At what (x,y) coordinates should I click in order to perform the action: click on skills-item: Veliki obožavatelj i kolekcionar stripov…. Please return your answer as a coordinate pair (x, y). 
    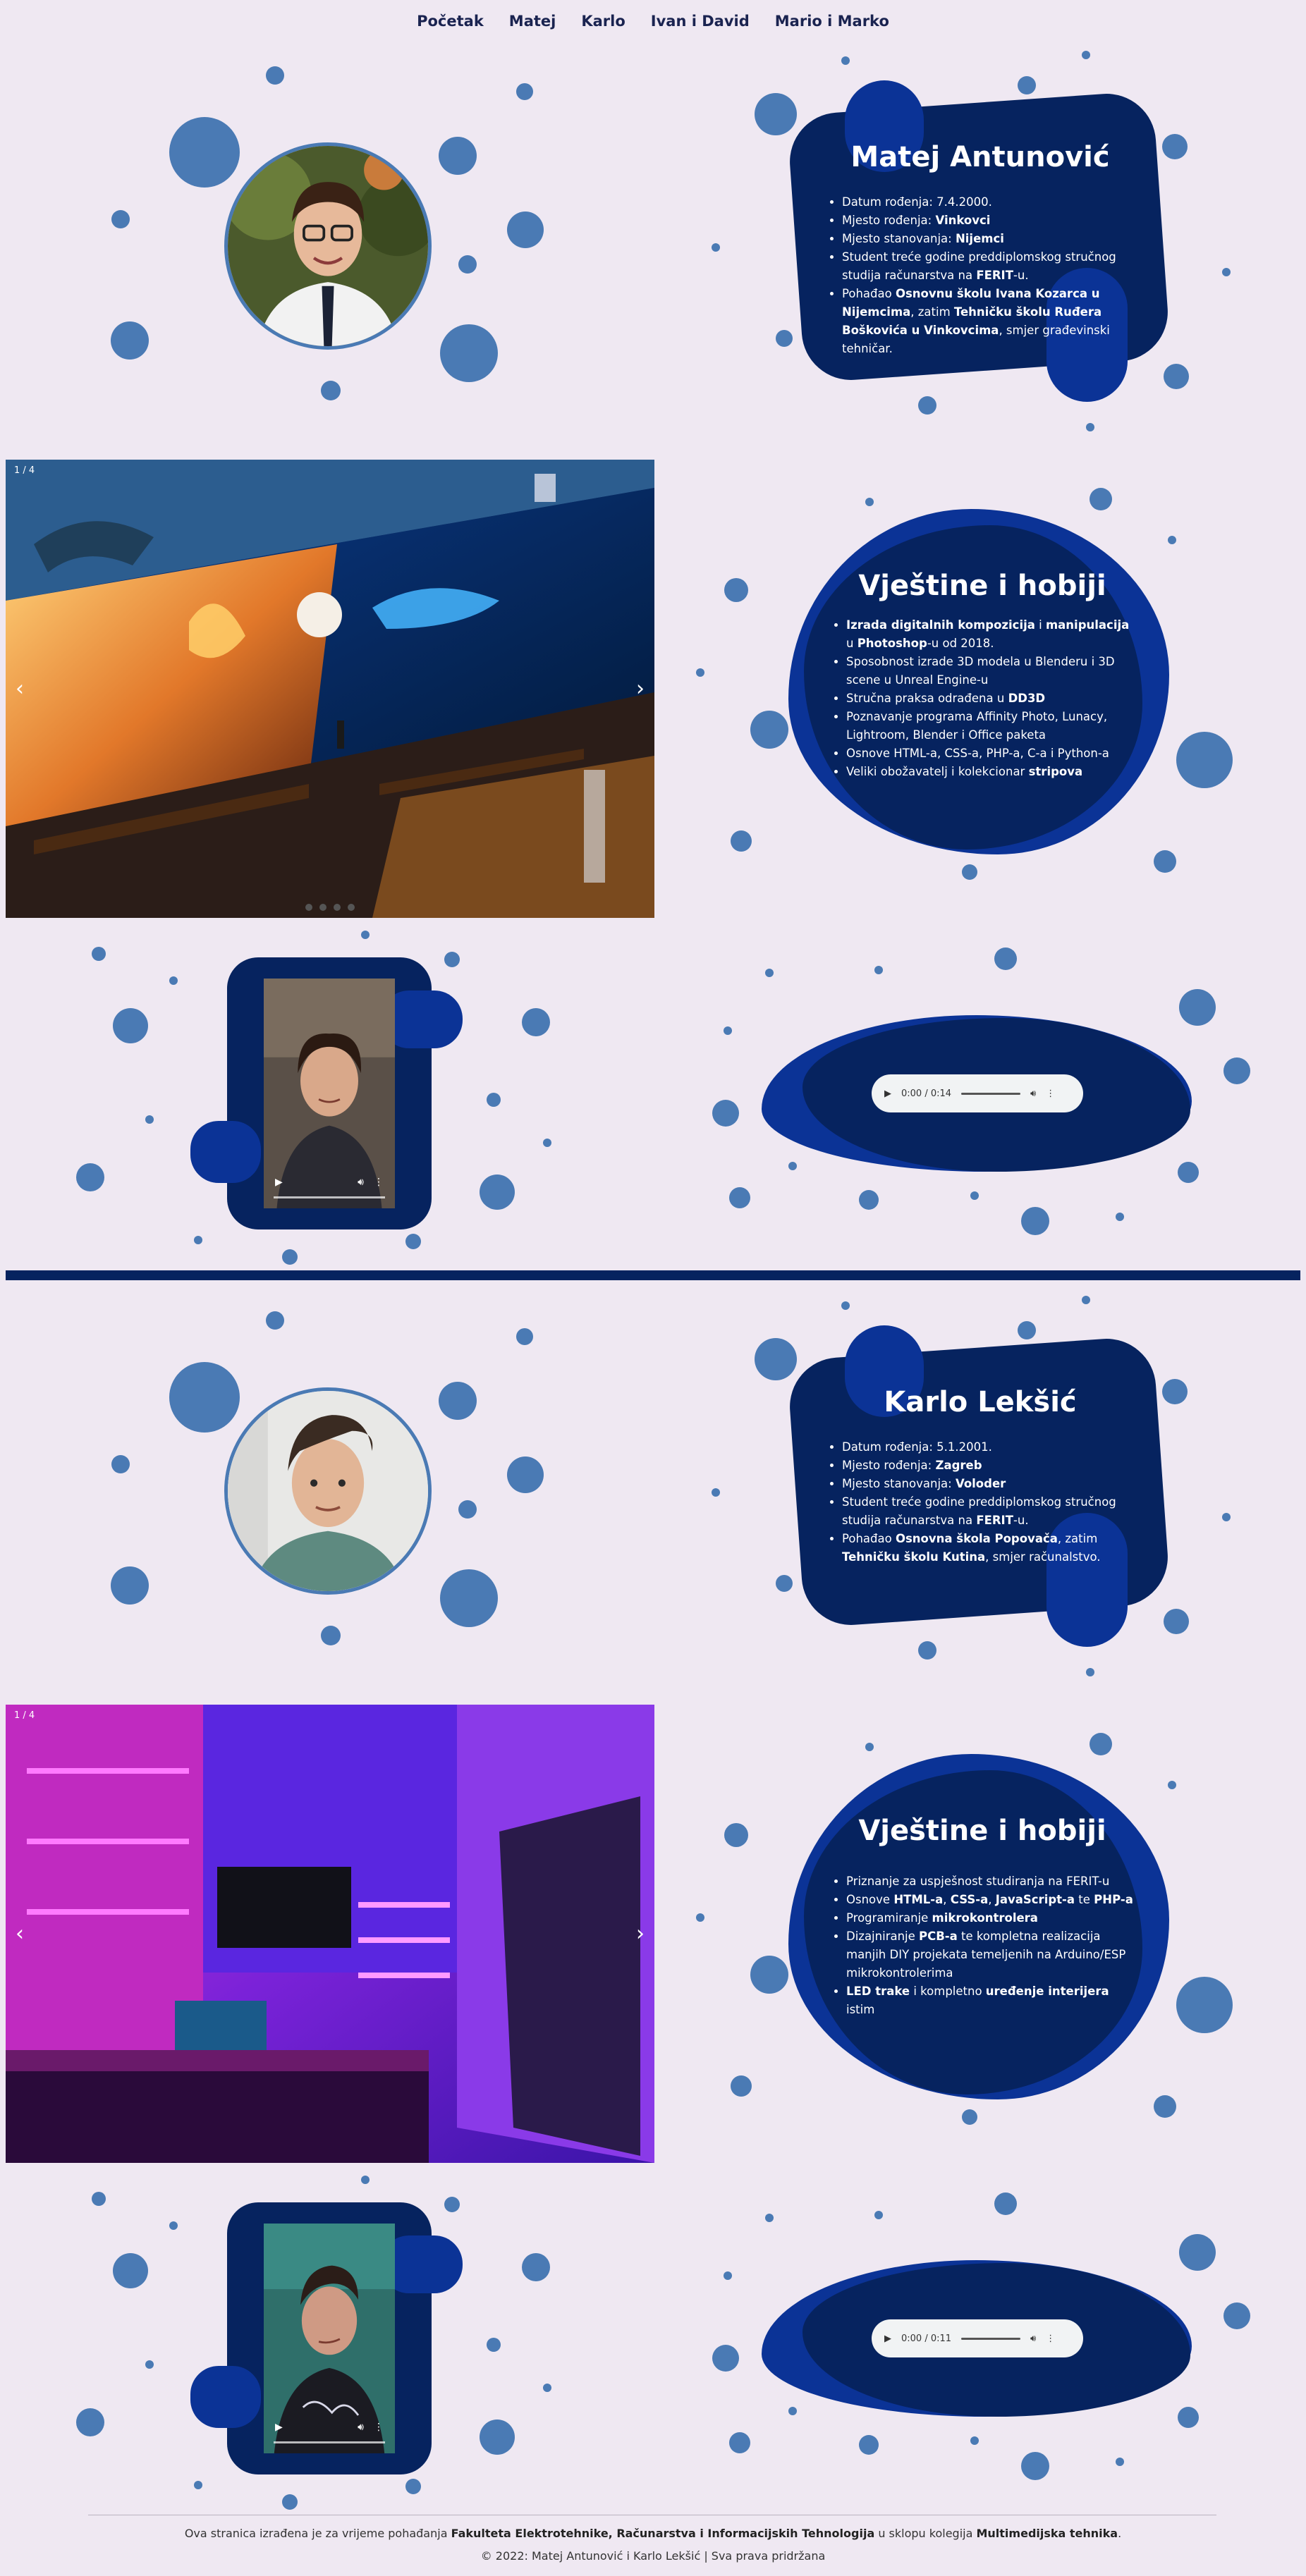
    Looking at the image, I should click on (990, 772).